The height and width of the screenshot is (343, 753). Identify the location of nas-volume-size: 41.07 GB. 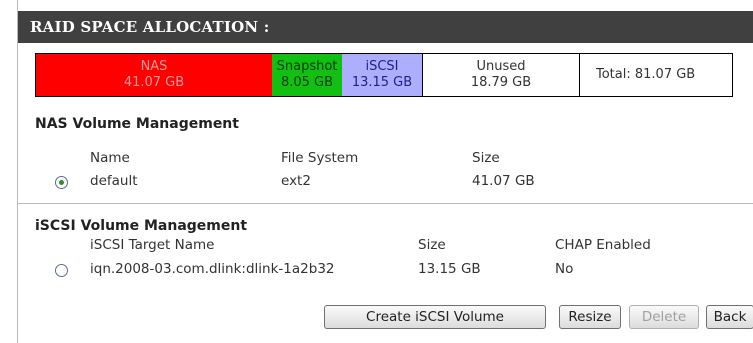
(503, 181).